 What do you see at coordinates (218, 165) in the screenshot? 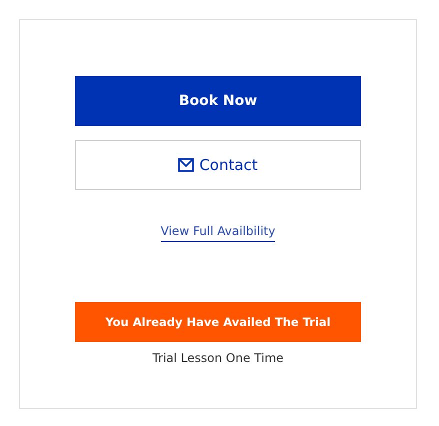
I see `contact-button: Contact` at bounding box center [218, 165].